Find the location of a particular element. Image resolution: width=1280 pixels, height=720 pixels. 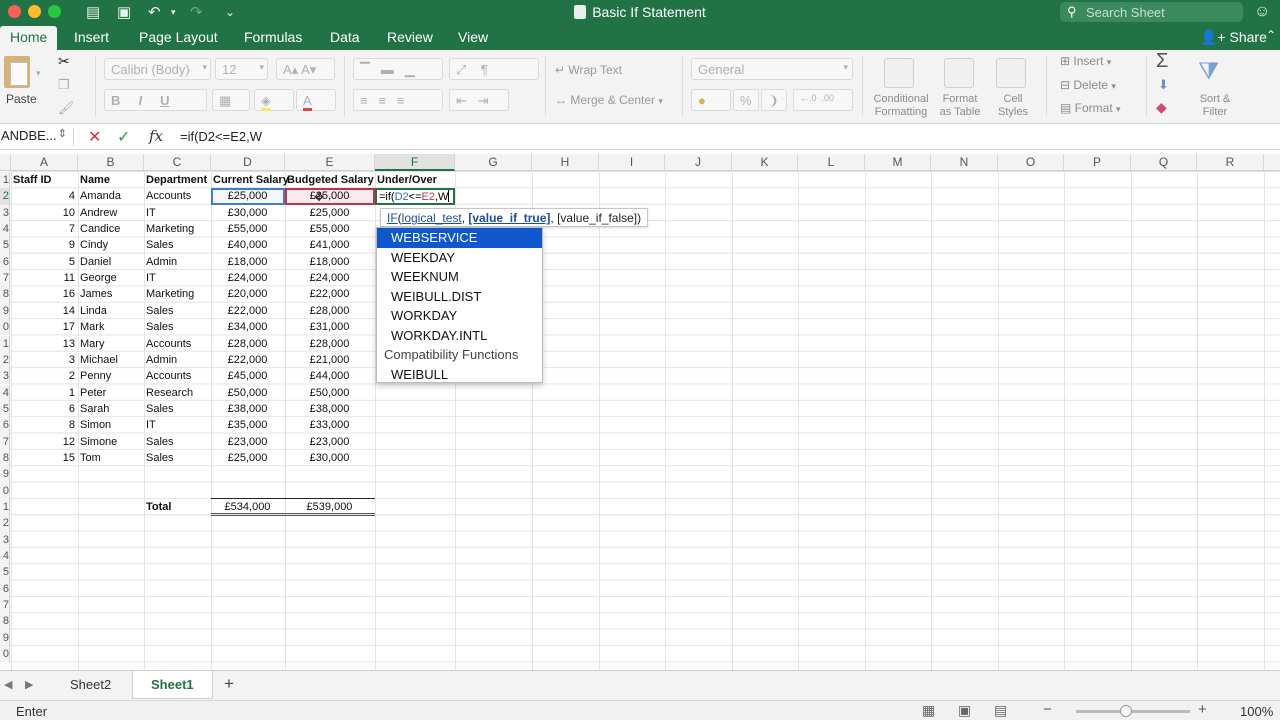

name-cell: Sarah is located at coordinates (110, 409).